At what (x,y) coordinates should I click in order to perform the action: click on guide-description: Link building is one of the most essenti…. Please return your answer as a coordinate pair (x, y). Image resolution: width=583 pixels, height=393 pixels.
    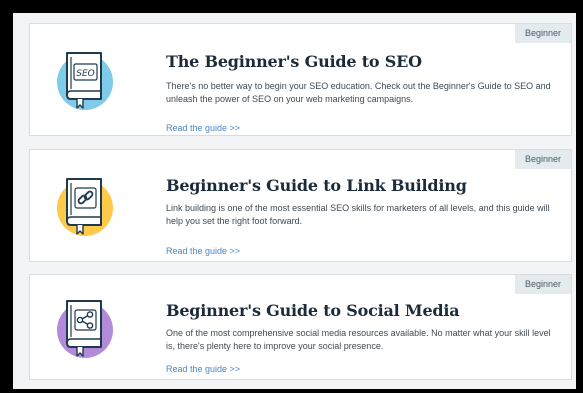
    Looking at the image, I should click on (358, 214).